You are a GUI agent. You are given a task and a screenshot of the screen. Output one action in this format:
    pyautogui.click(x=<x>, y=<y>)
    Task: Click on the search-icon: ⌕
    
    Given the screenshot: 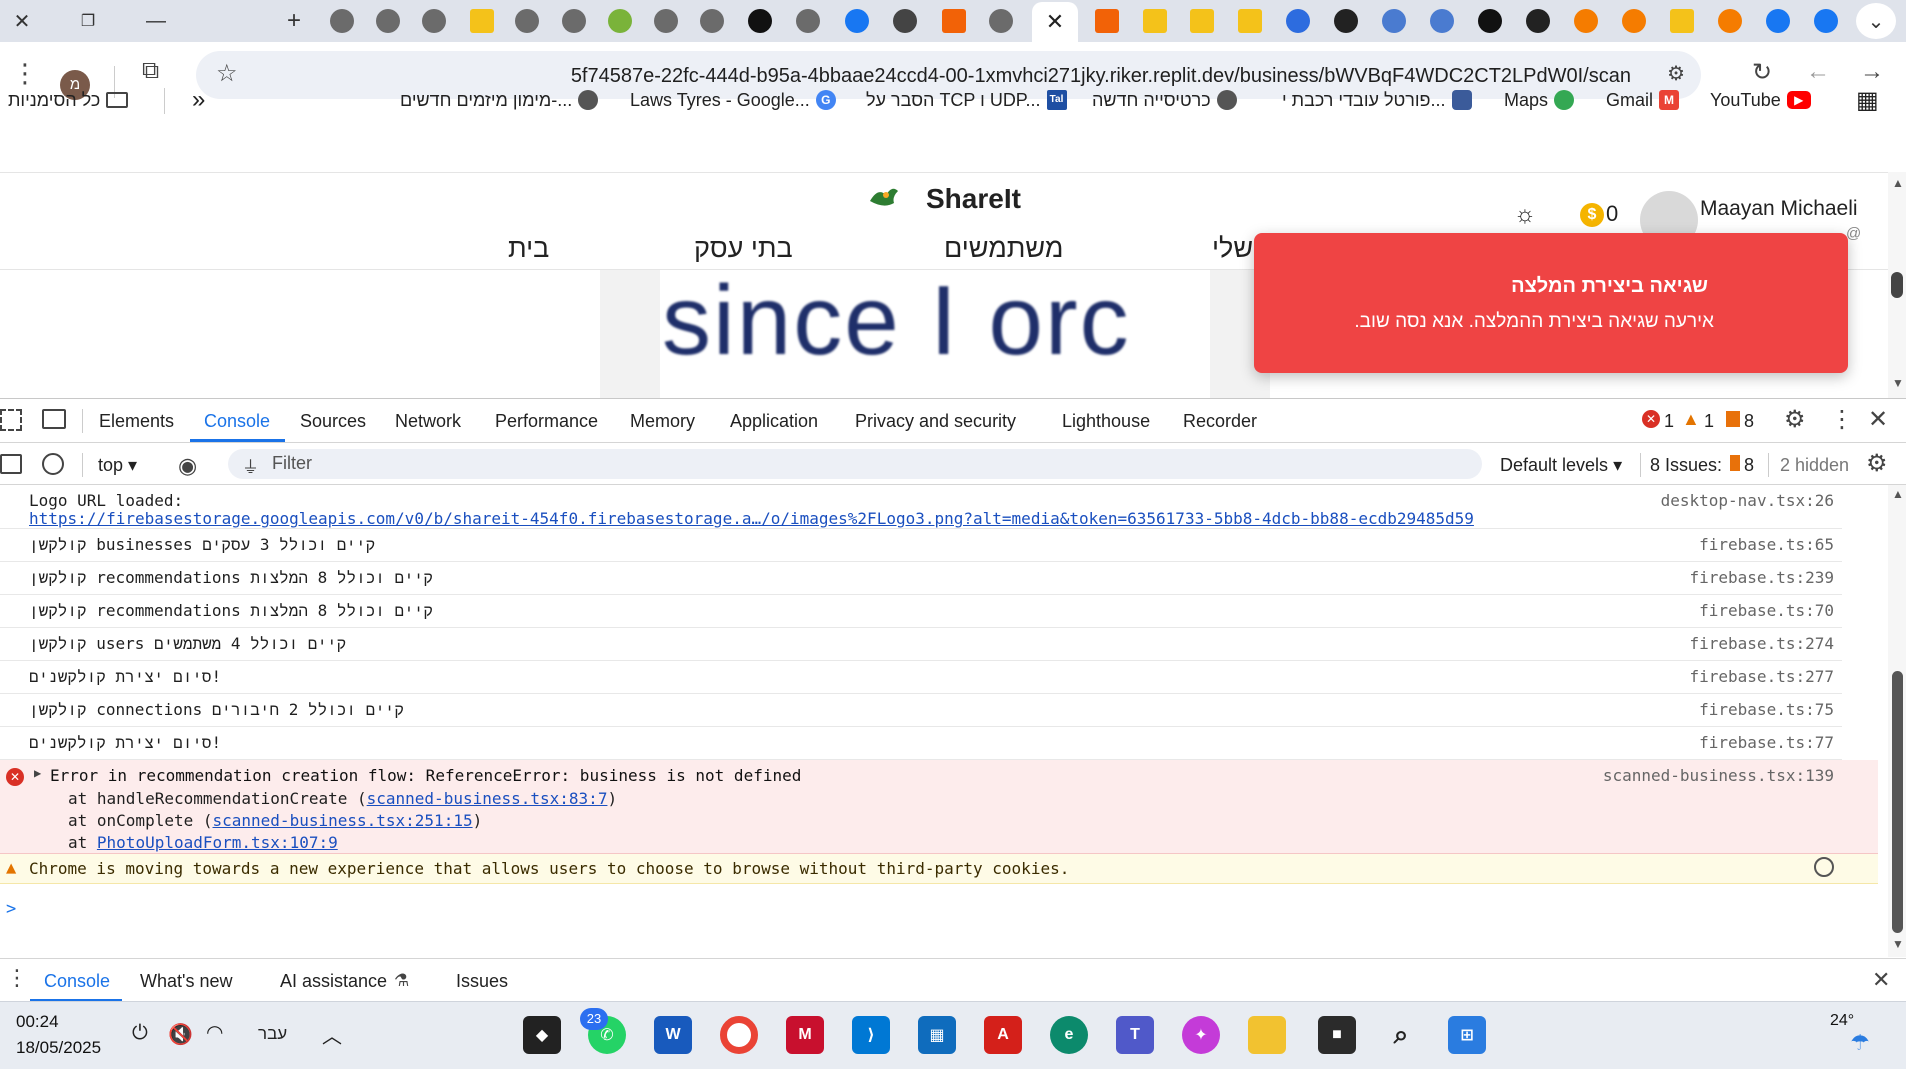 What is the action you would take?
    pyautogui.click(x=1401, y=1035)
    